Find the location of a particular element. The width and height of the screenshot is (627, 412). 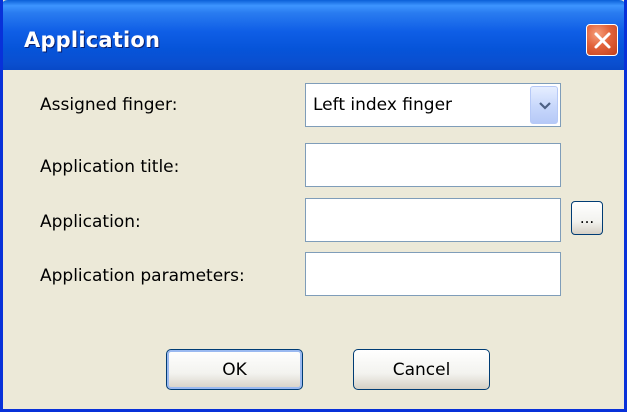

application-parameters-input is located at coordinates (433, 274).